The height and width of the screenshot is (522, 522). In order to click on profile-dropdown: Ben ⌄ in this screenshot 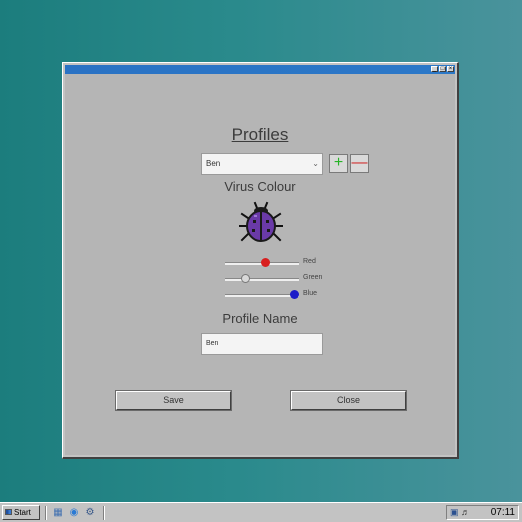, I will do `click(262, 164)`.